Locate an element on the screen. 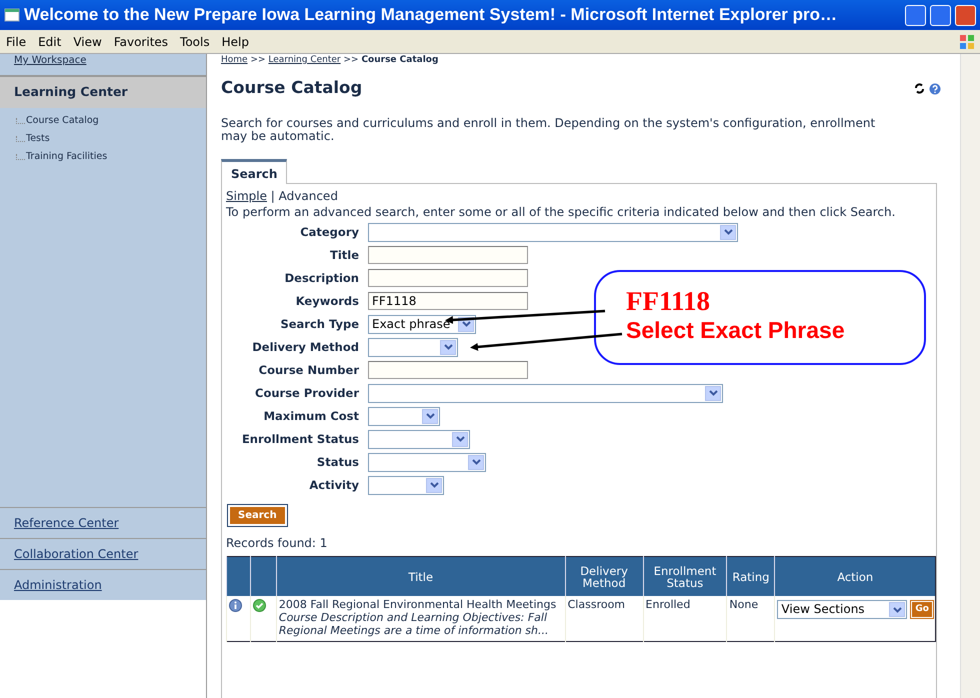 The height and width of the screenshot is (698, 980). search-button: Search is located at coordinates (257, 515).